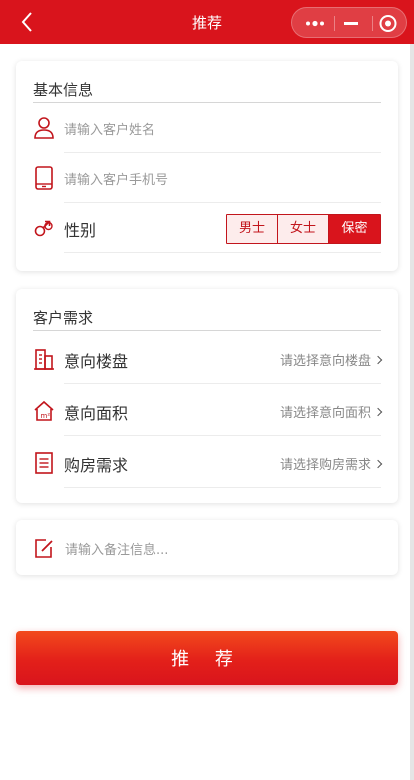 This screenshot has width=414, height=780. What do you see at coordinates (44, 128) in the screenshot?
I see `user-icon` at bounding box center [44, 128].